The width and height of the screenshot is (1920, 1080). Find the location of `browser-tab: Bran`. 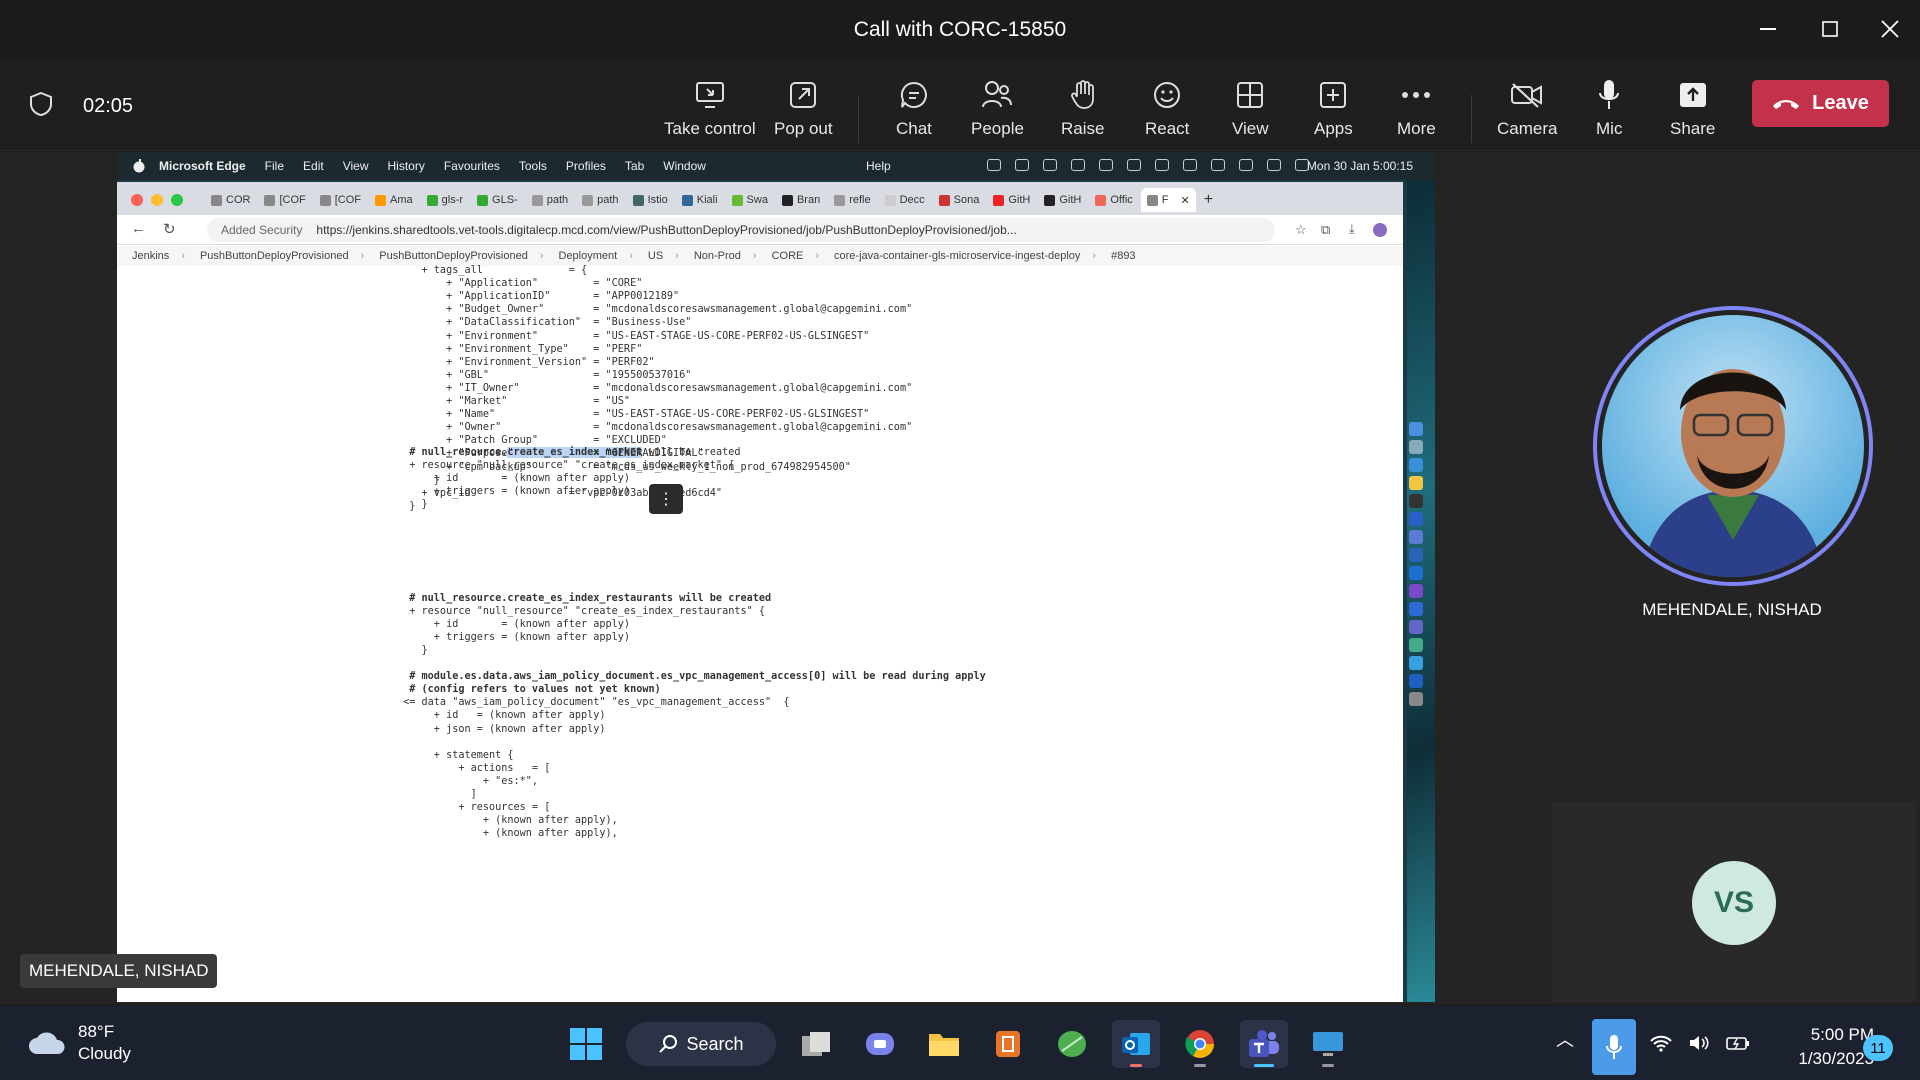

browser-tab: Bran is located at coordinates (801, 200).